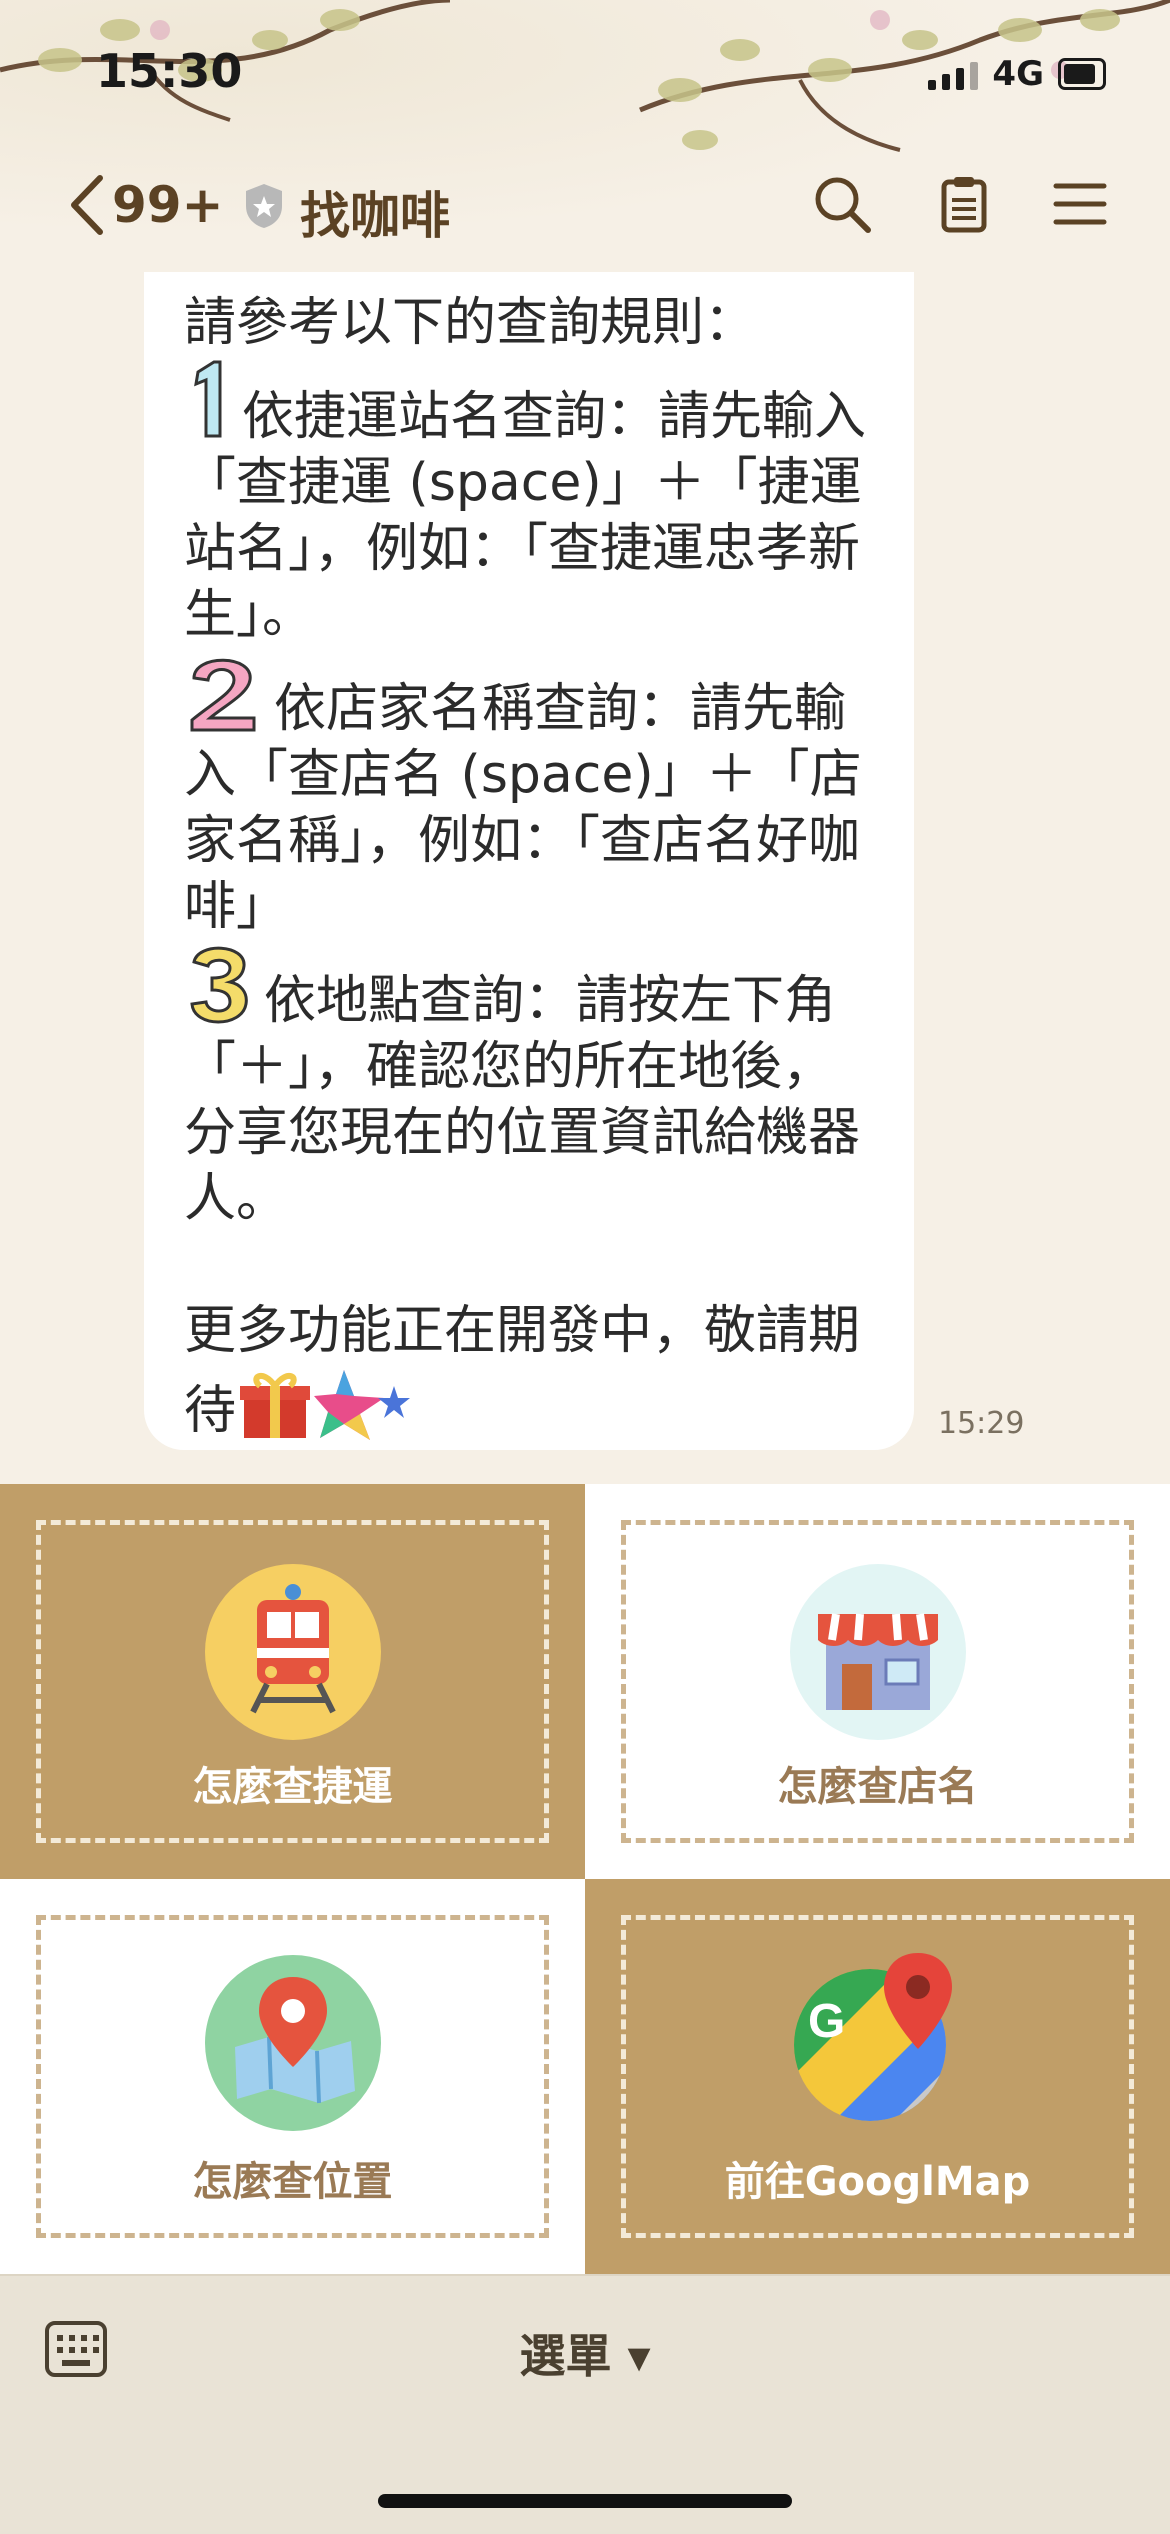 This screenshot has height=2534, width=1170. Describe the element at coordinates (167, 205) in the screenshot. I see `unread-count: 99+` at that location.